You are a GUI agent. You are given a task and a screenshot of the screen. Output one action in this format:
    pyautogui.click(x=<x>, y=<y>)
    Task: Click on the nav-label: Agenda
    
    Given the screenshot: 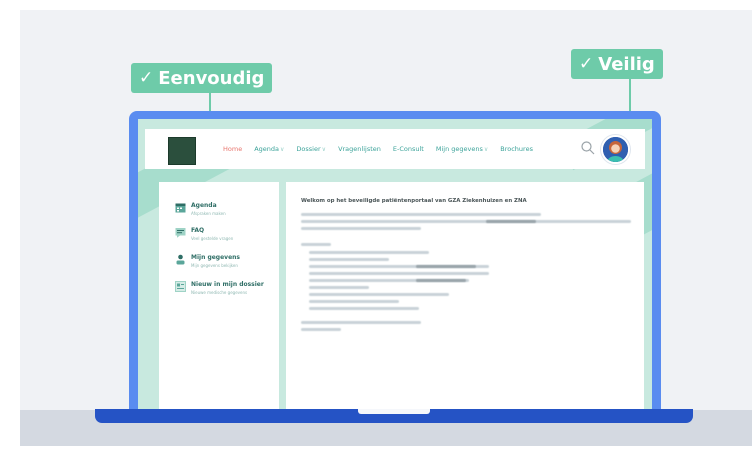 What is the action you would take?
    pyautogui.click(x=267, y=149)
    